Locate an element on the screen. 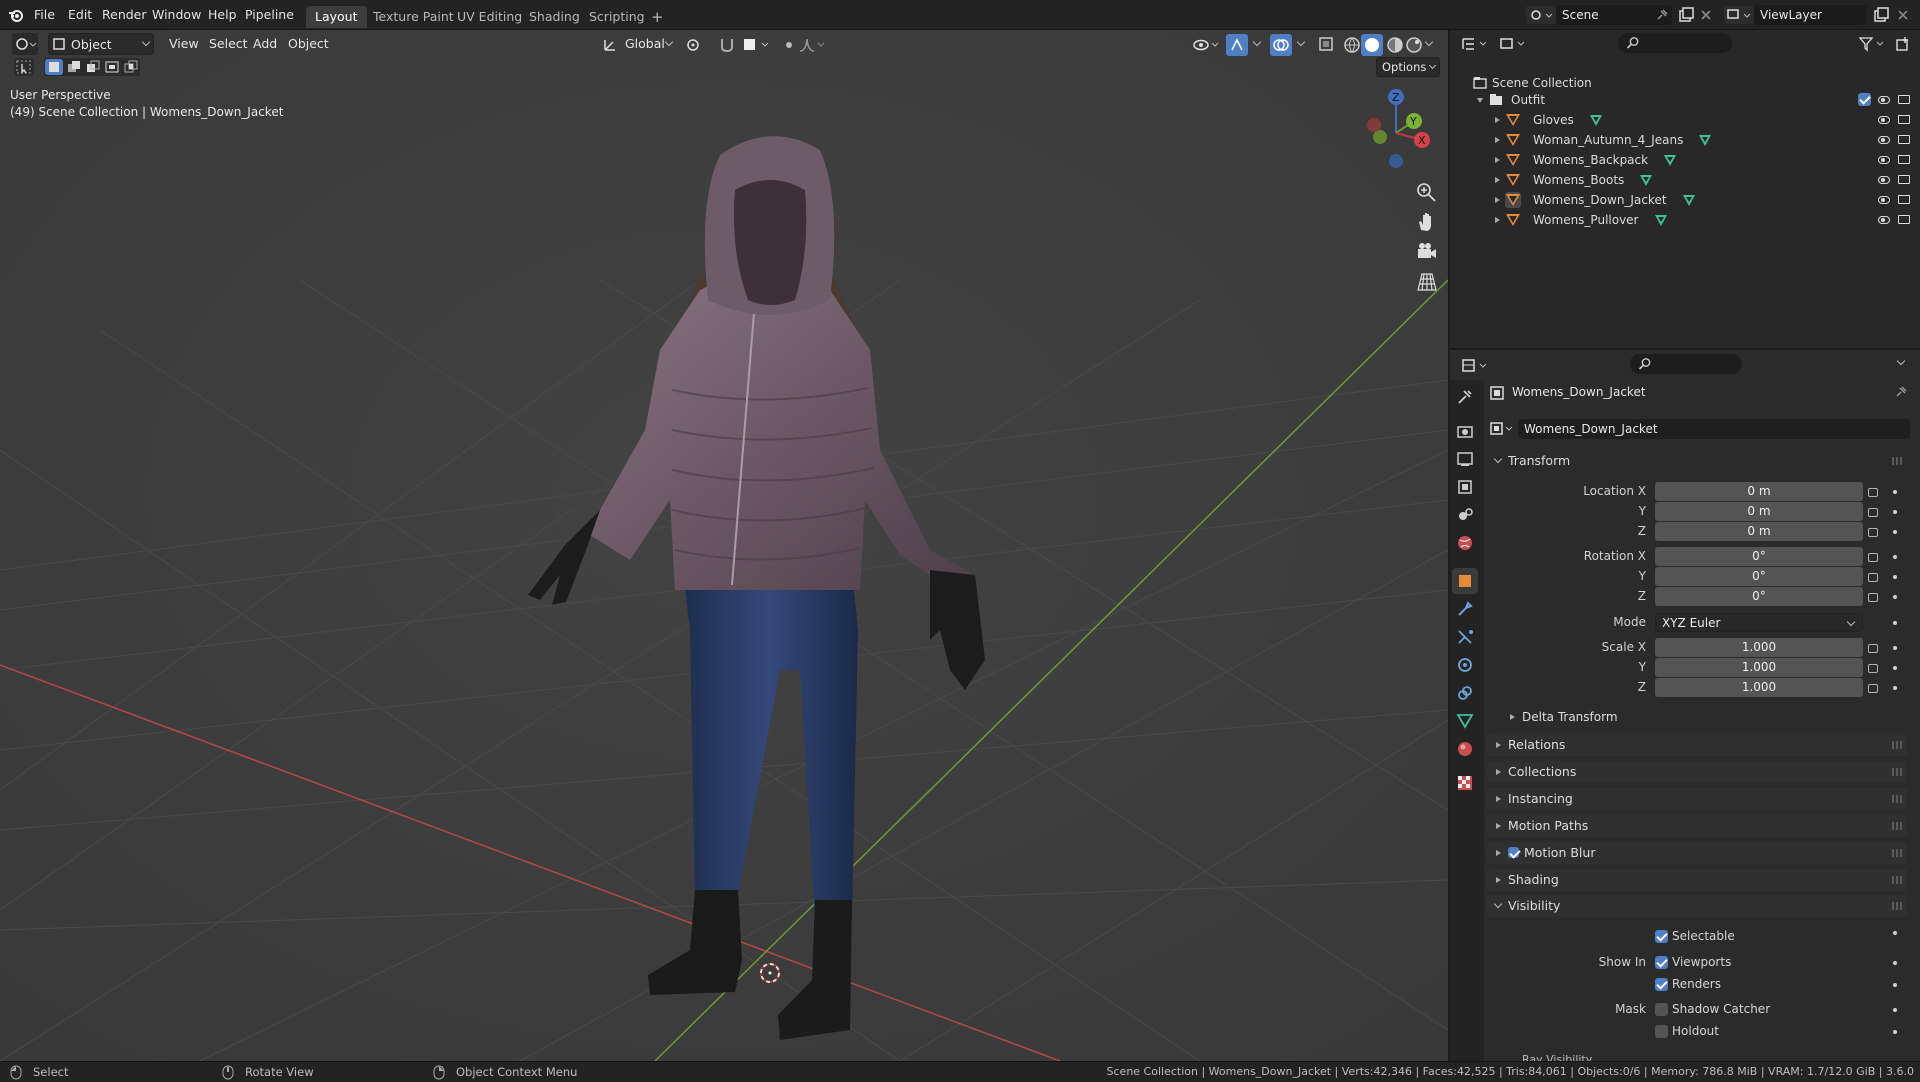  menu-pipeline: Pipeline is located at coordinates (269, 15).